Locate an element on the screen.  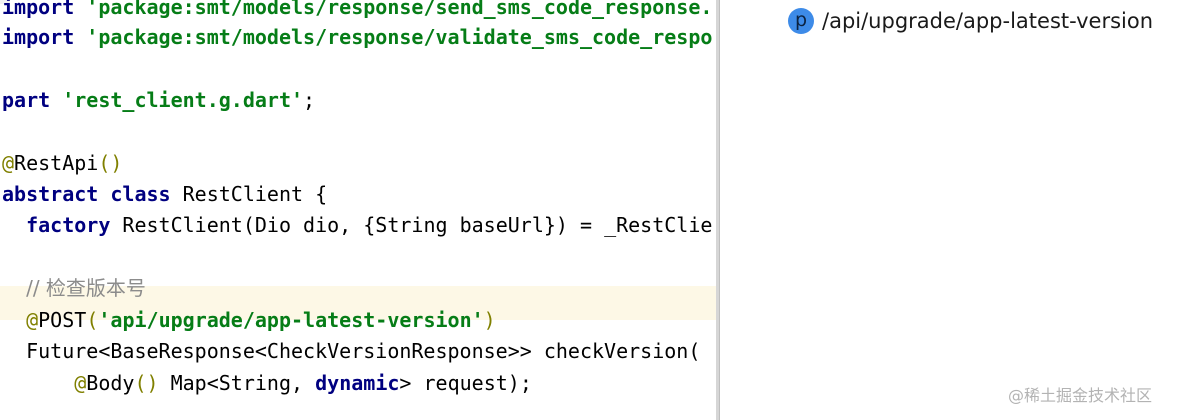
code-line: part 'rest_client.g.dart'; is located at coordinates (158, 100).